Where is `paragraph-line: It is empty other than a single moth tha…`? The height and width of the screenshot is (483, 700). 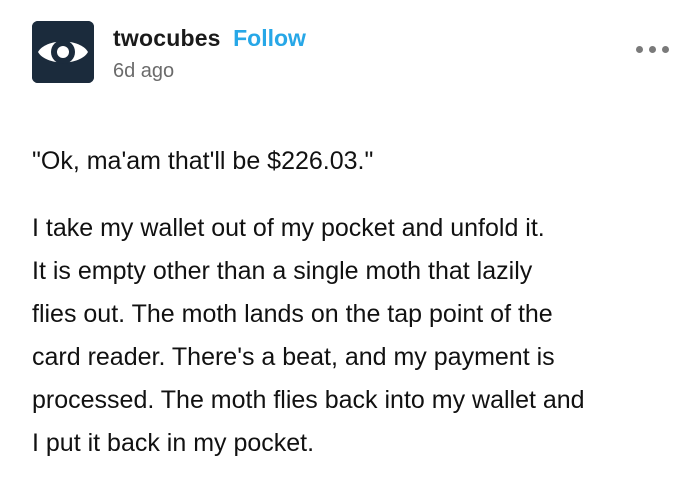 paragraph-line: It is empty other than a single moth tha… is located at coordinates (282, 271).